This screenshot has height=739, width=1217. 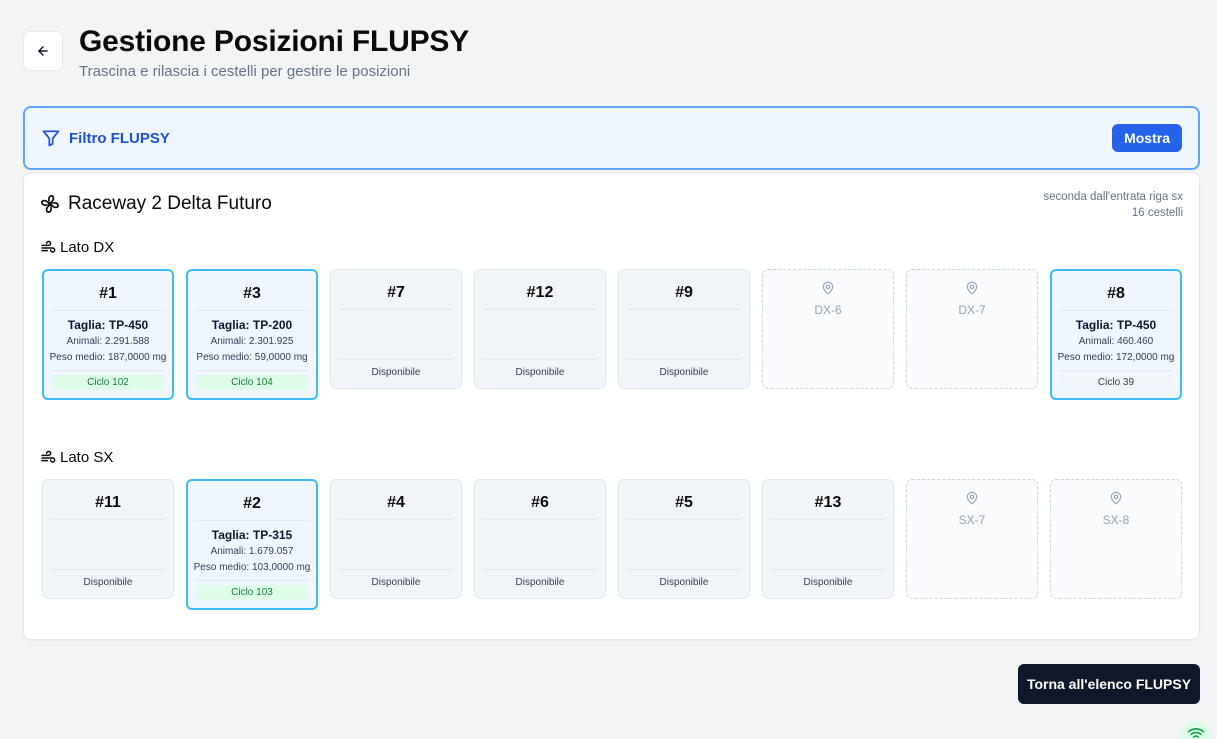 What do you see at coordinates (396, 329) in the screenshot?
I see `basket-card: #7 Disponibile` at bounding box center [396, 329].